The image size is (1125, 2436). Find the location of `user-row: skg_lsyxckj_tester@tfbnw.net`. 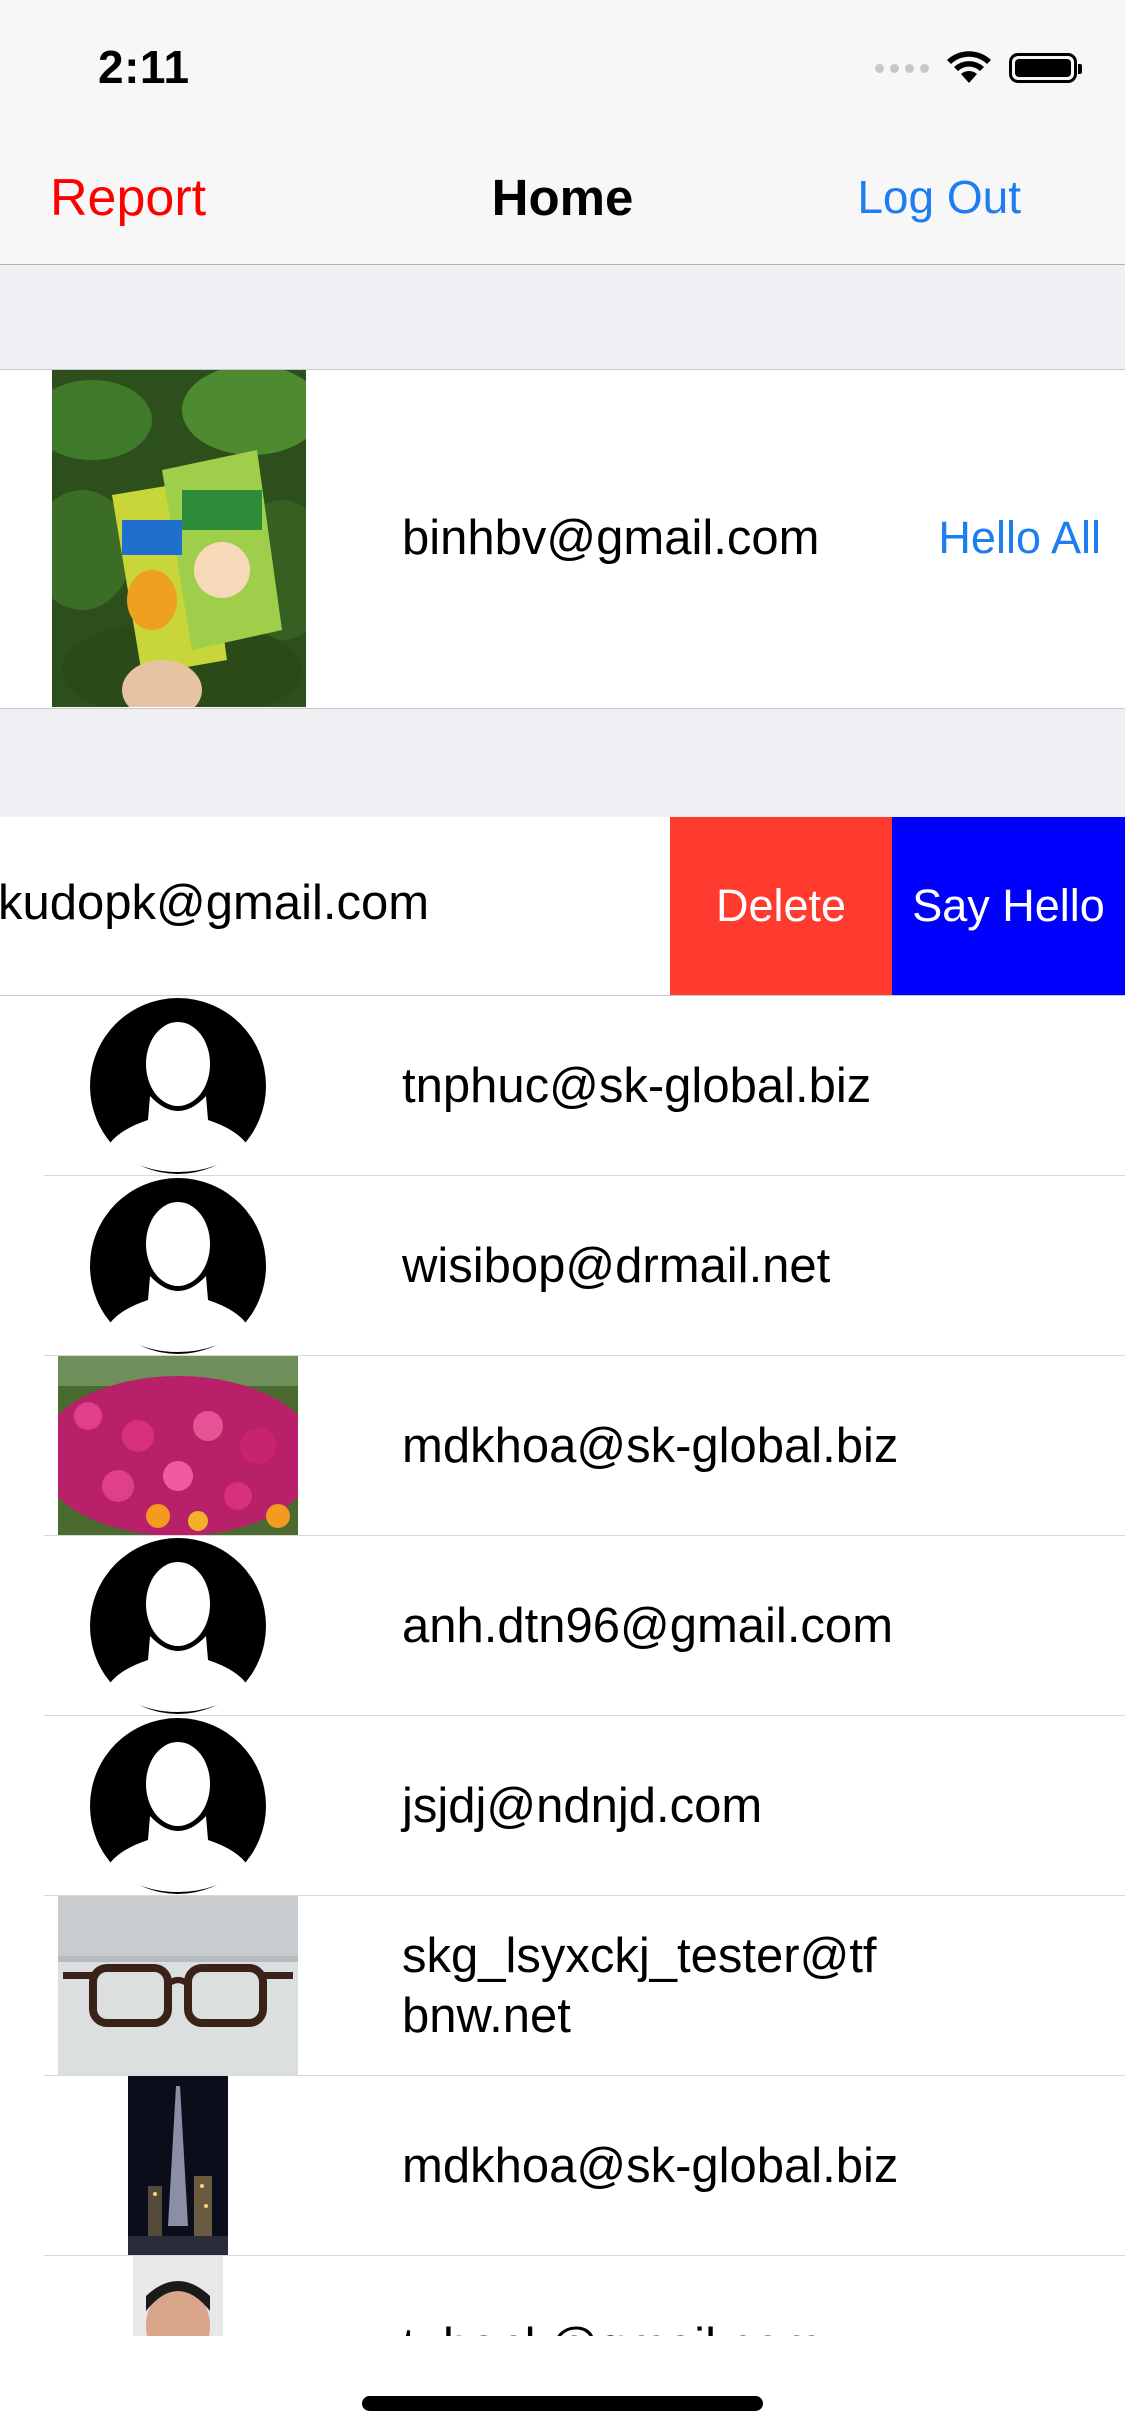

user-row: skg_lsyxckj_tester@tfbnw.net is located at coordinates (584, 1986).